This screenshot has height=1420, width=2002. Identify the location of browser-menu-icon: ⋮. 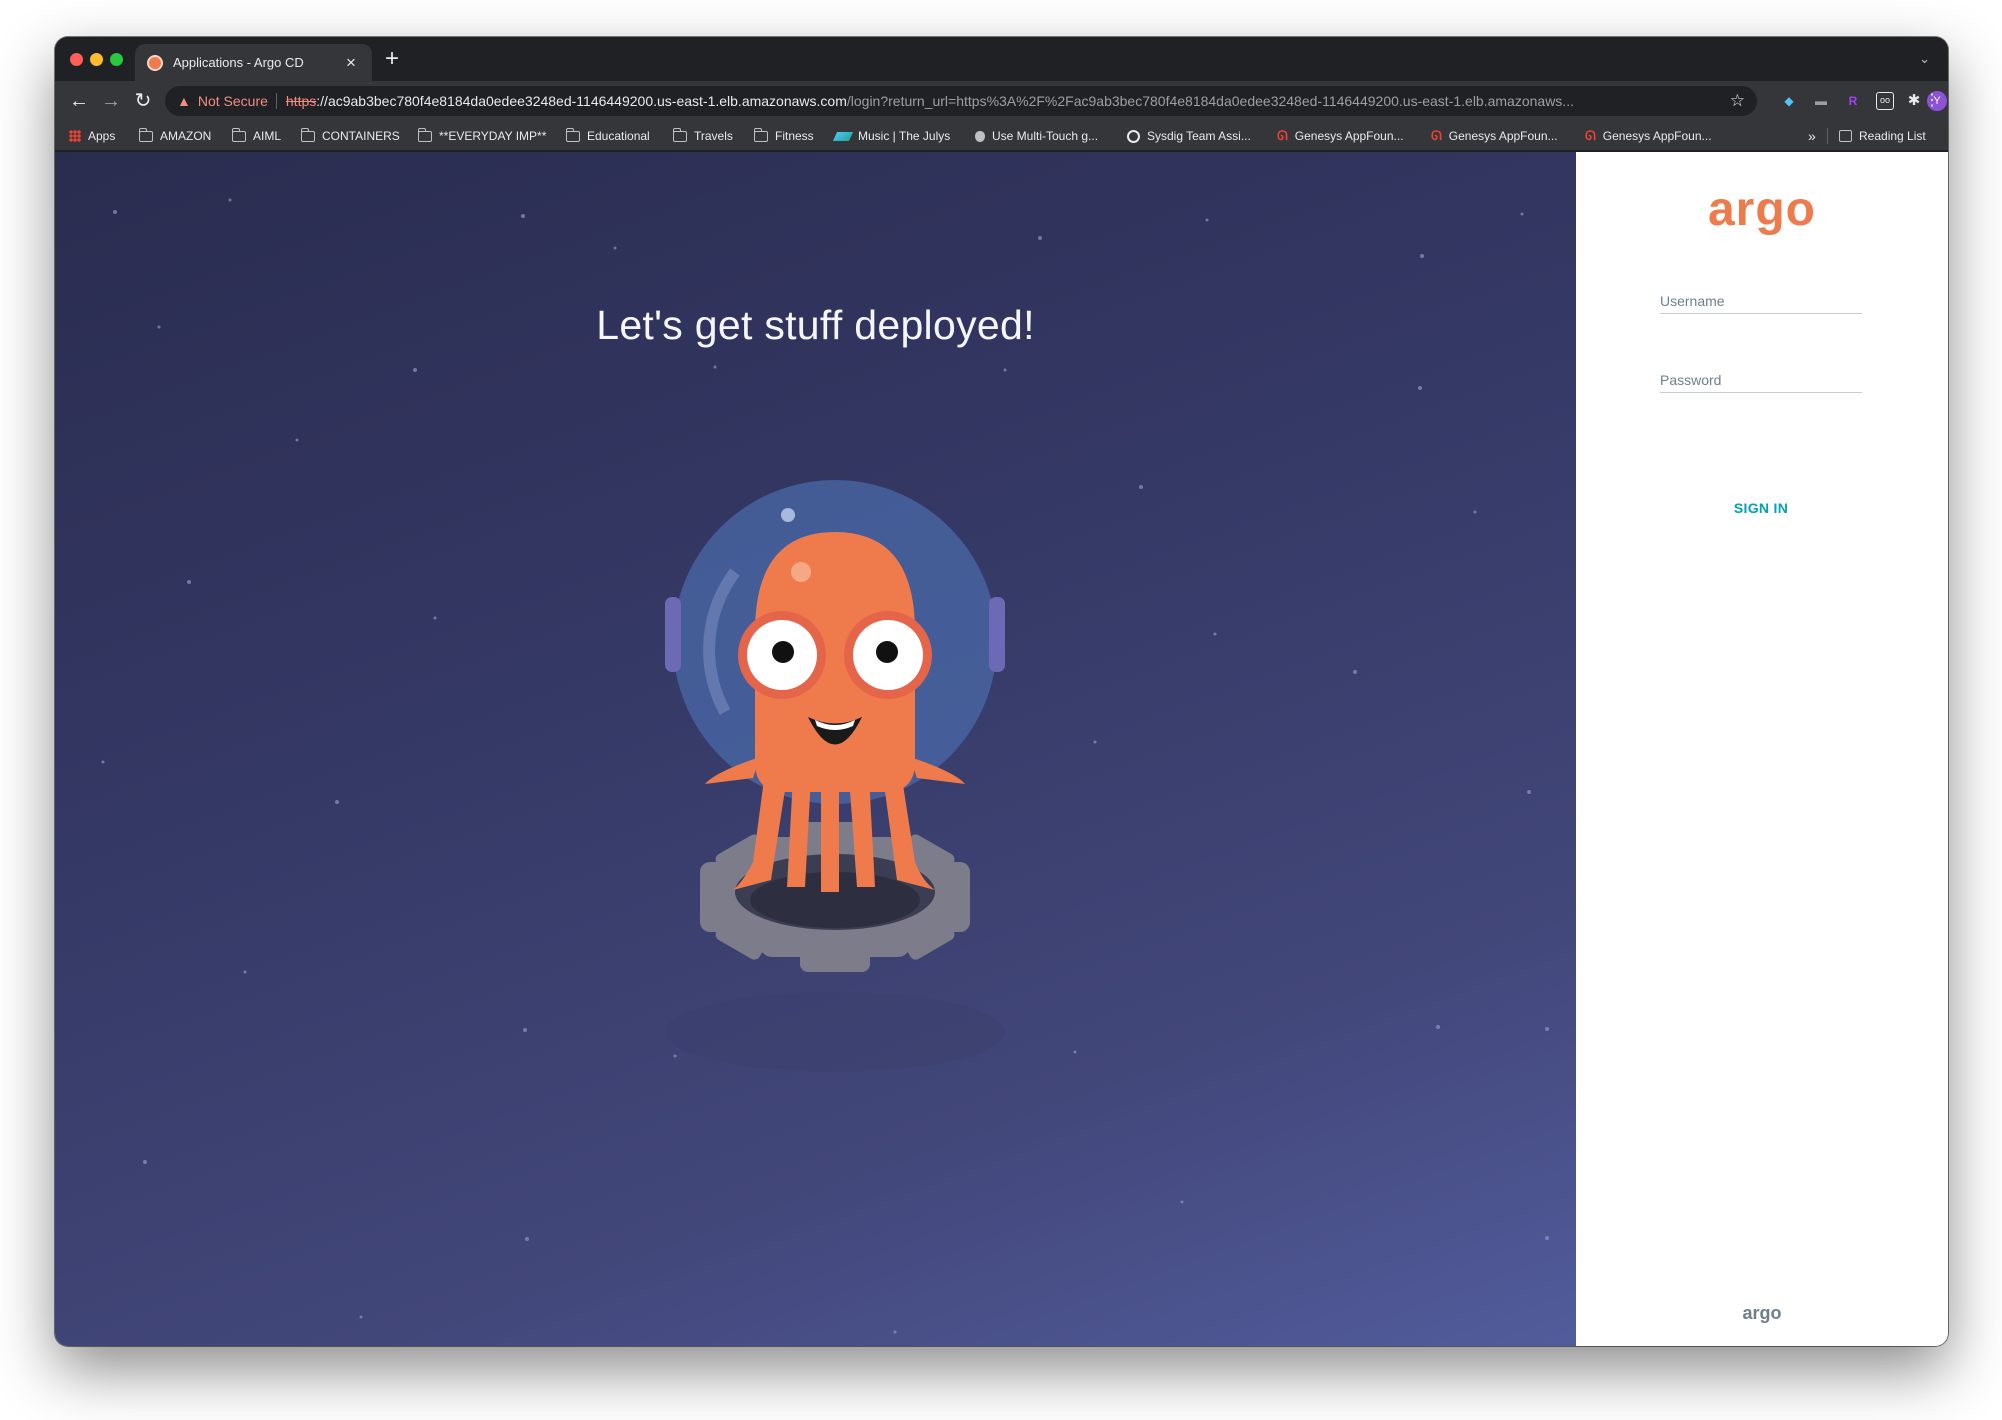
(1932, 100).